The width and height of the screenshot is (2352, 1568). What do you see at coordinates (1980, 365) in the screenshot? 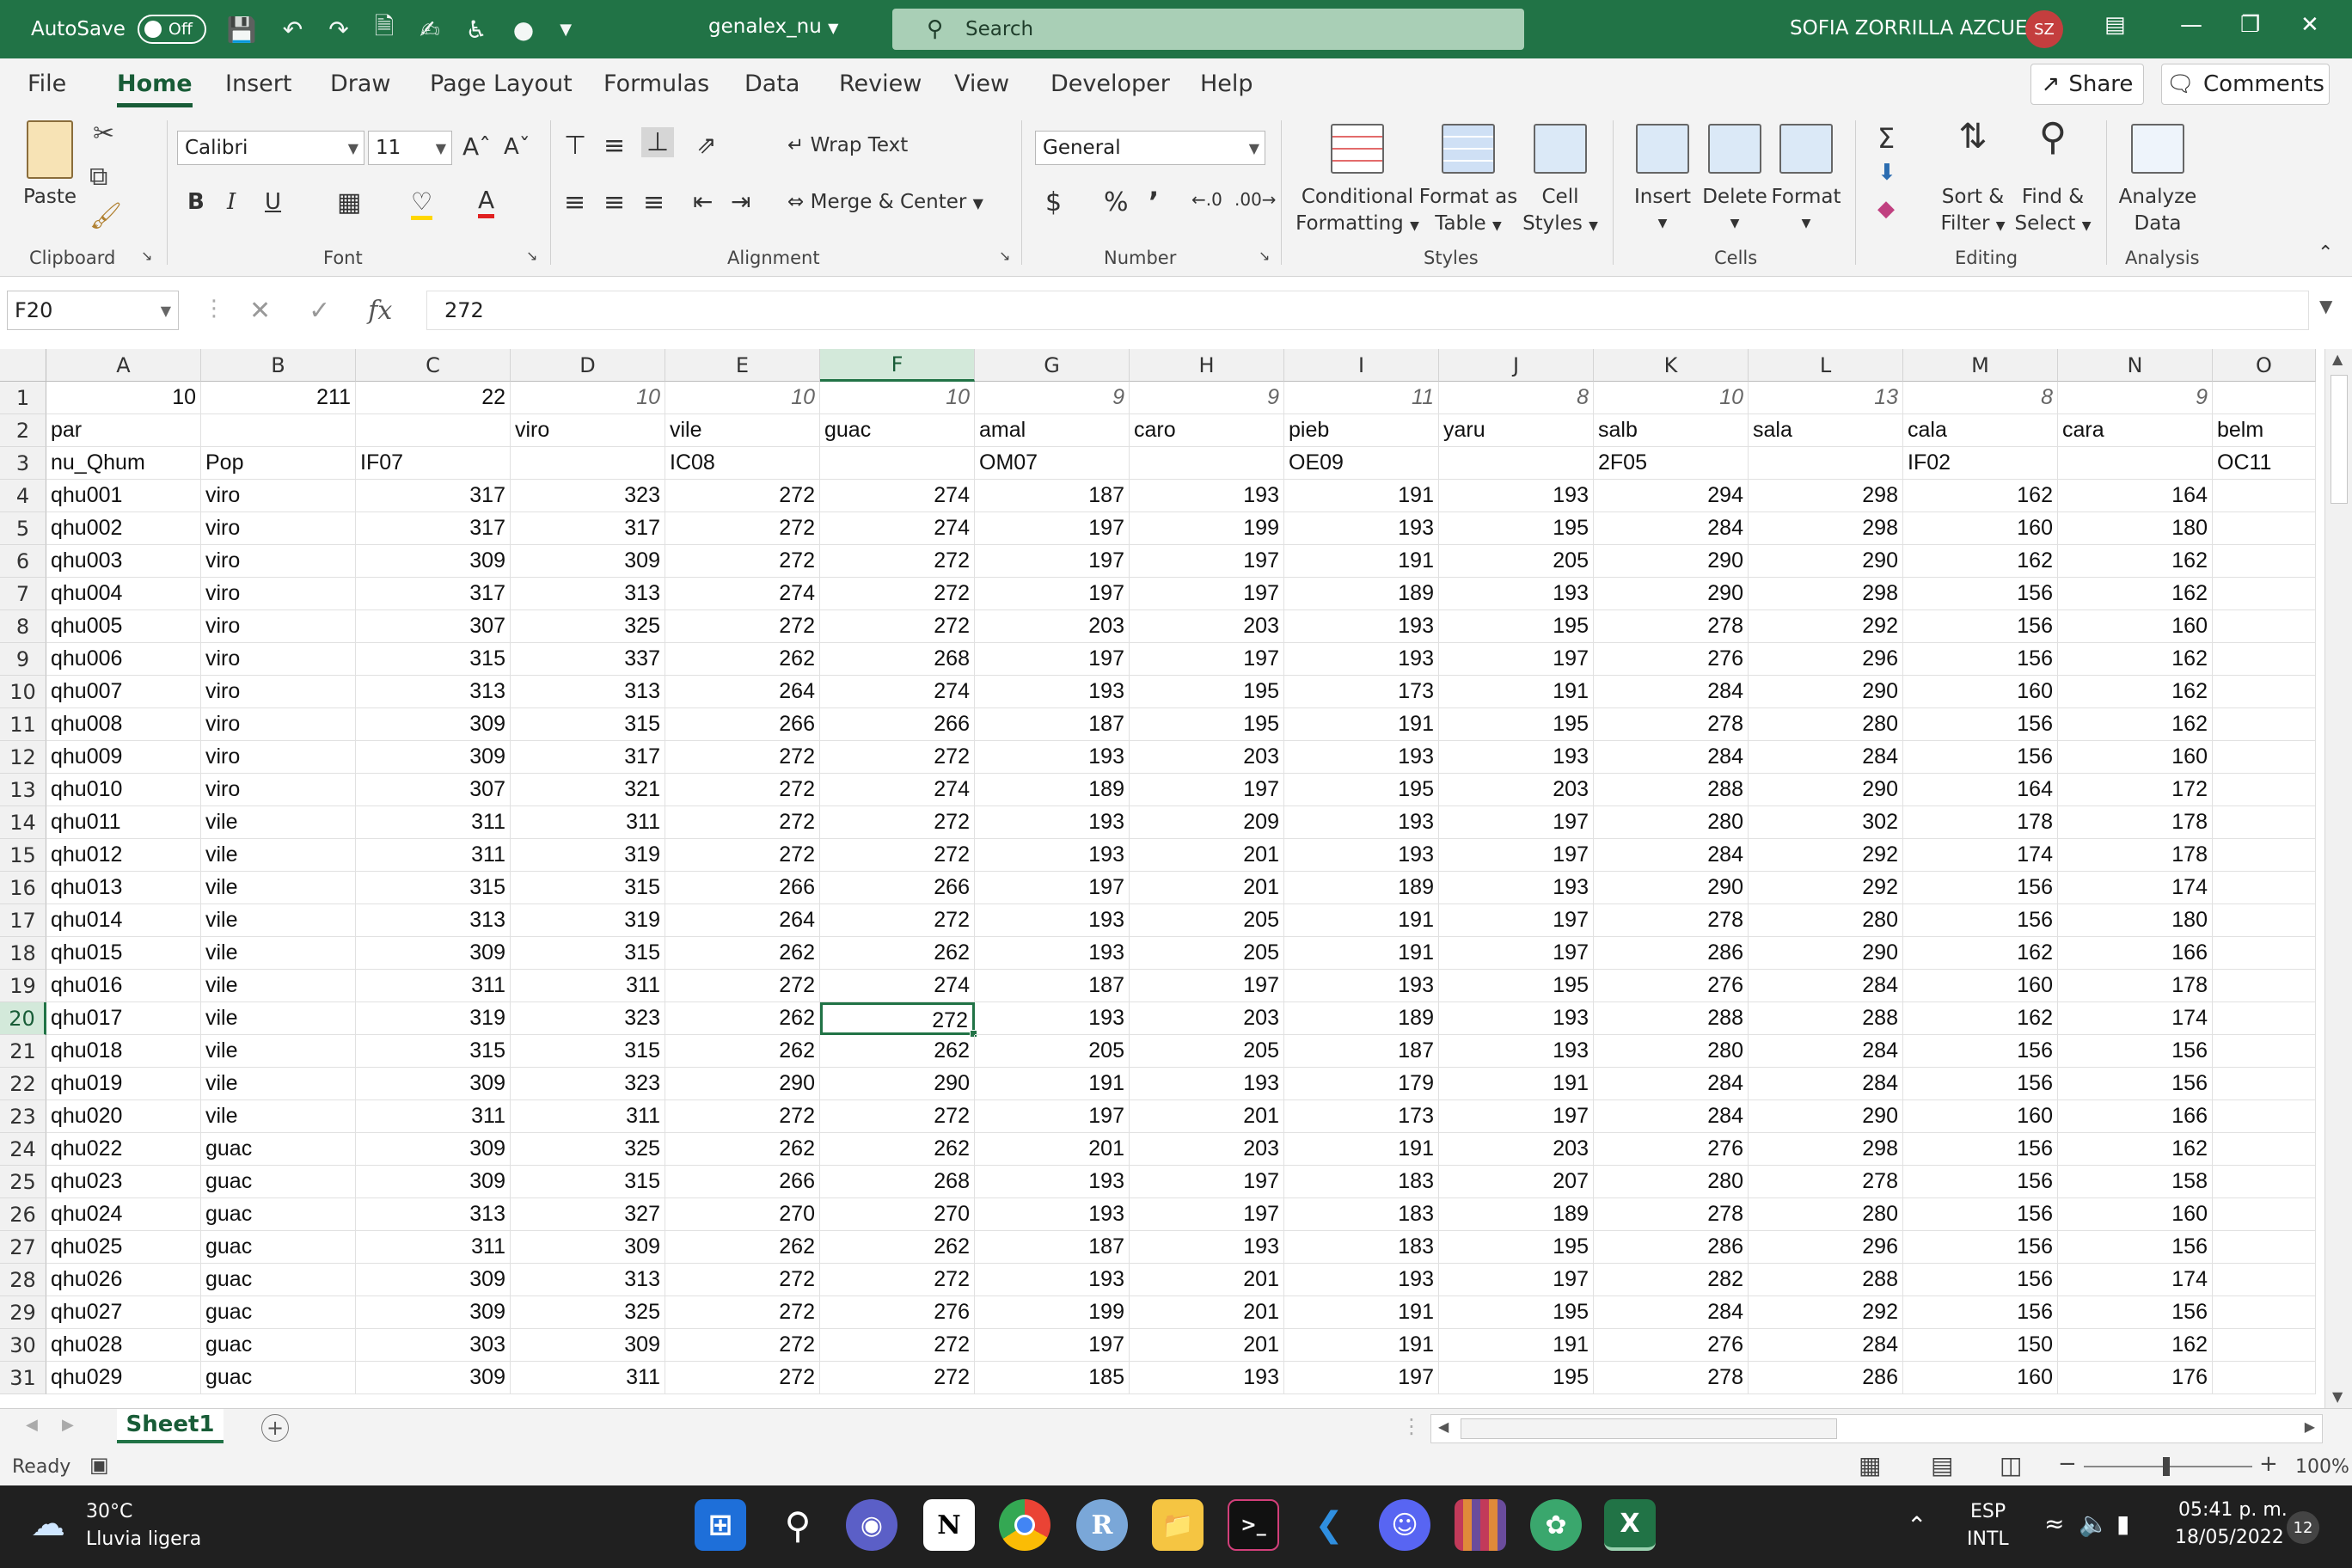
I see `column-header: M` at bounding box center [1980, 365].